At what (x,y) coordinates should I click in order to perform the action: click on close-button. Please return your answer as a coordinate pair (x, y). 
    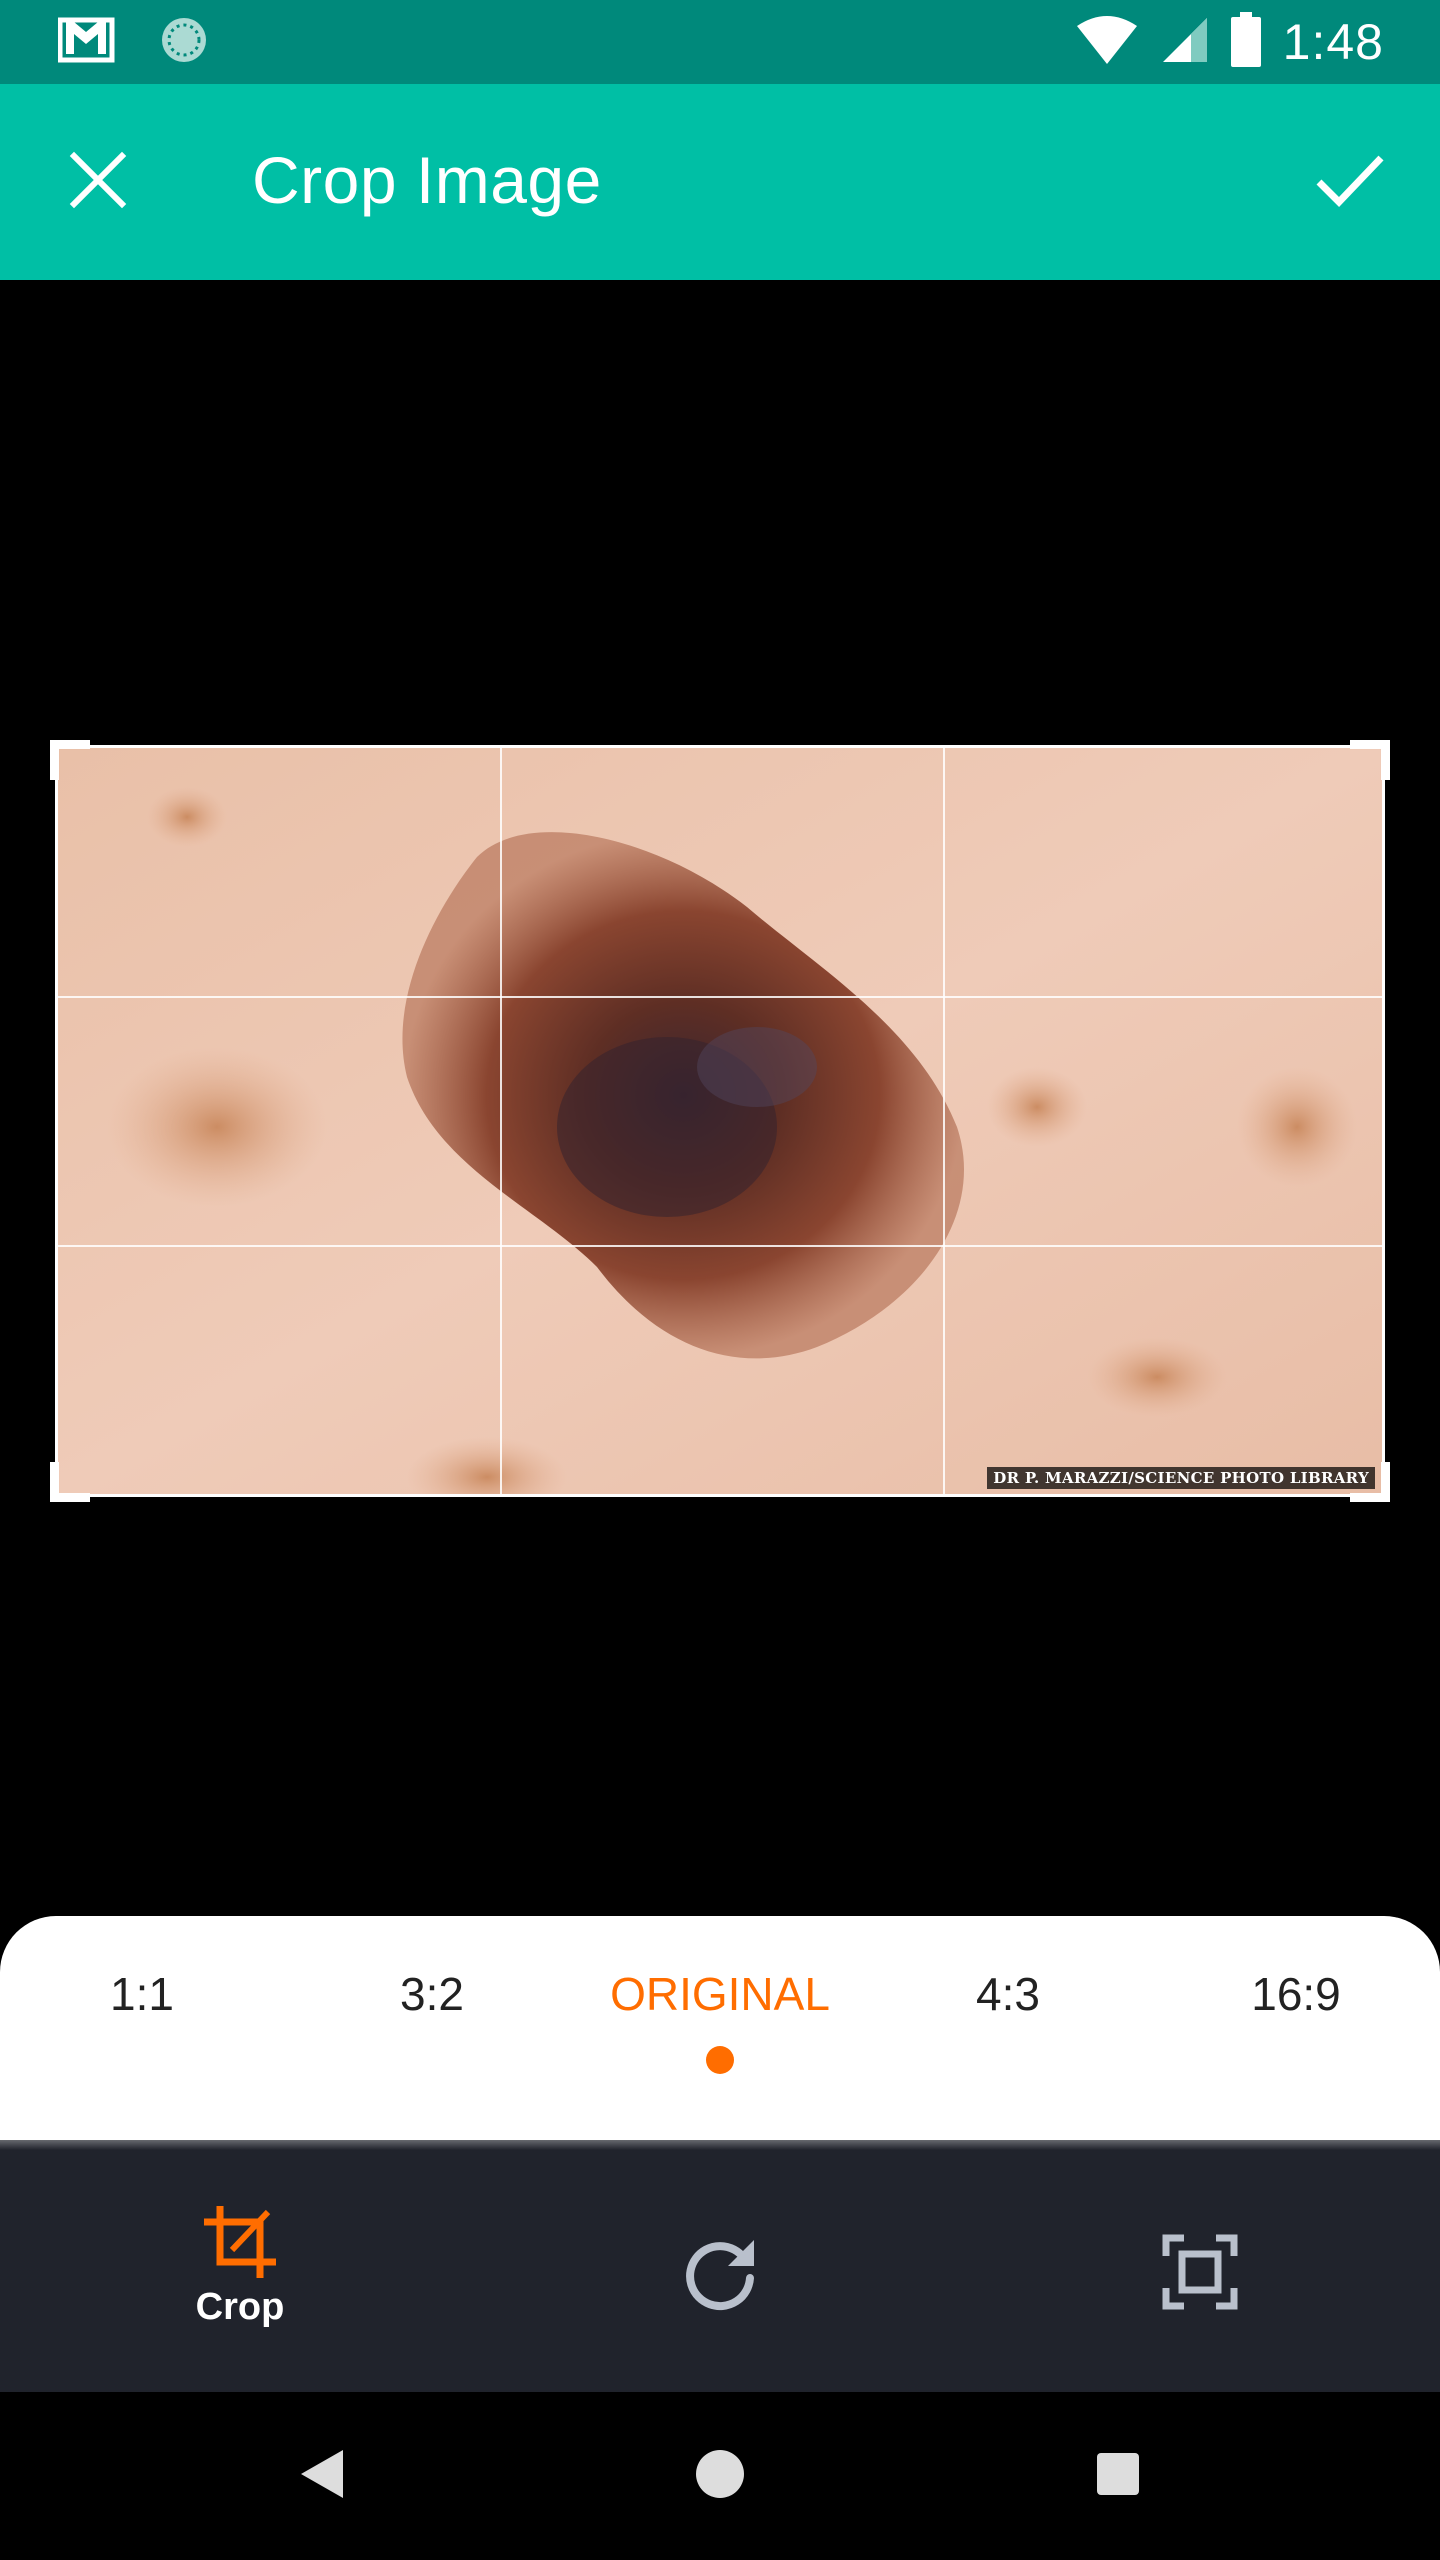
    Looking at the image, I should click on (98, 182).